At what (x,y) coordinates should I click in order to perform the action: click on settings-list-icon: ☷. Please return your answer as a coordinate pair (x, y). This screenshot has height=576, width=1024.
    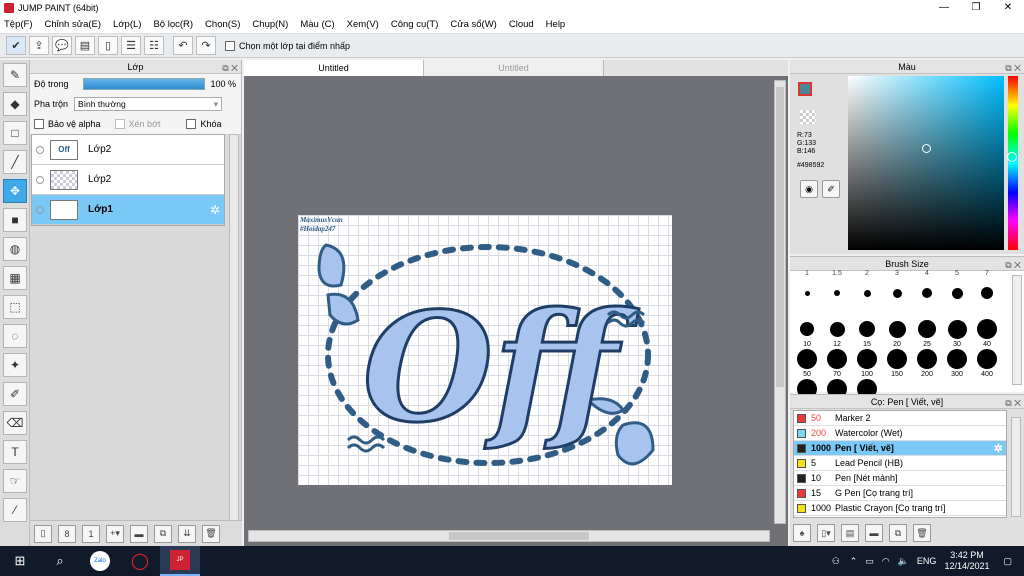
    Looking at the image, I should click on (154, 45).